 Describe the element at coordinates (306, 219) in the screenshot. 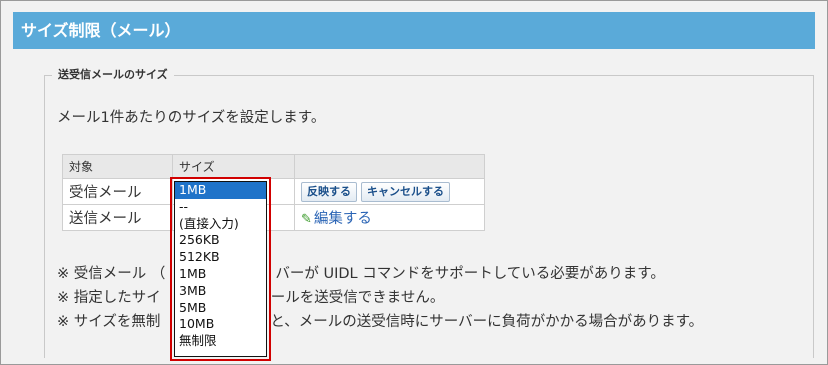

I see `pencil-icon: ✎` at that location.